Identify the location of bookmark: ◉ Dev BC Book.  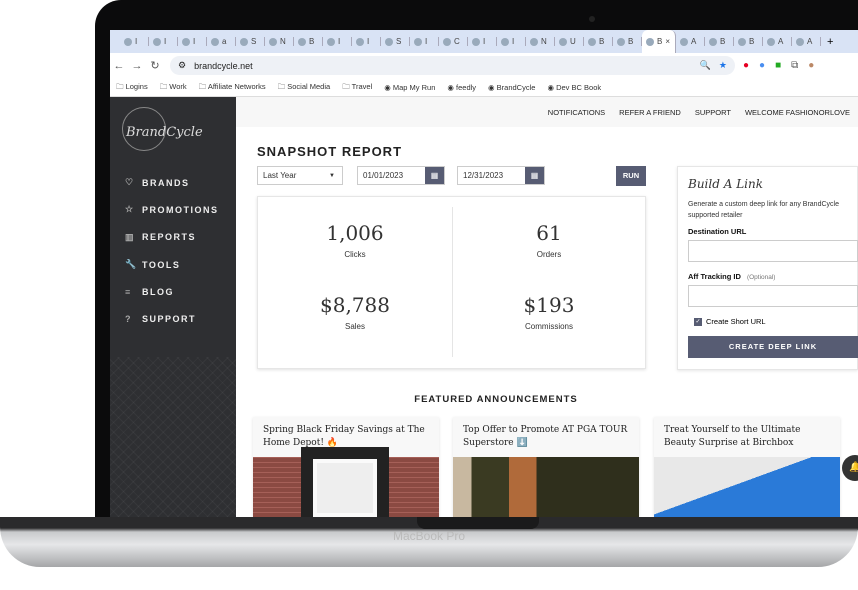
(574, 87).